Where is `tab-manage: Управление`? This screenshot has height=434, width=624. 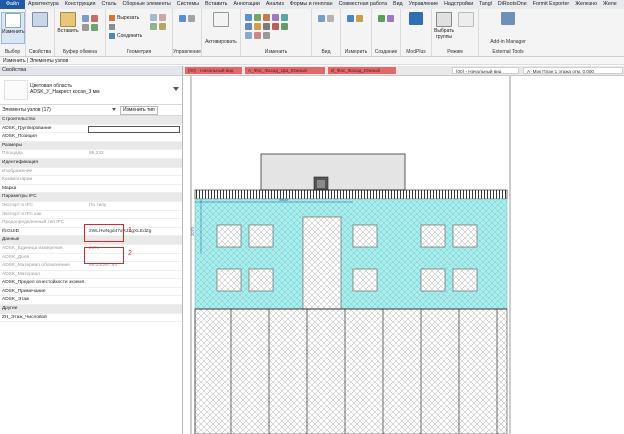 tab-manage: Управление is located at coordinates (423, 4).